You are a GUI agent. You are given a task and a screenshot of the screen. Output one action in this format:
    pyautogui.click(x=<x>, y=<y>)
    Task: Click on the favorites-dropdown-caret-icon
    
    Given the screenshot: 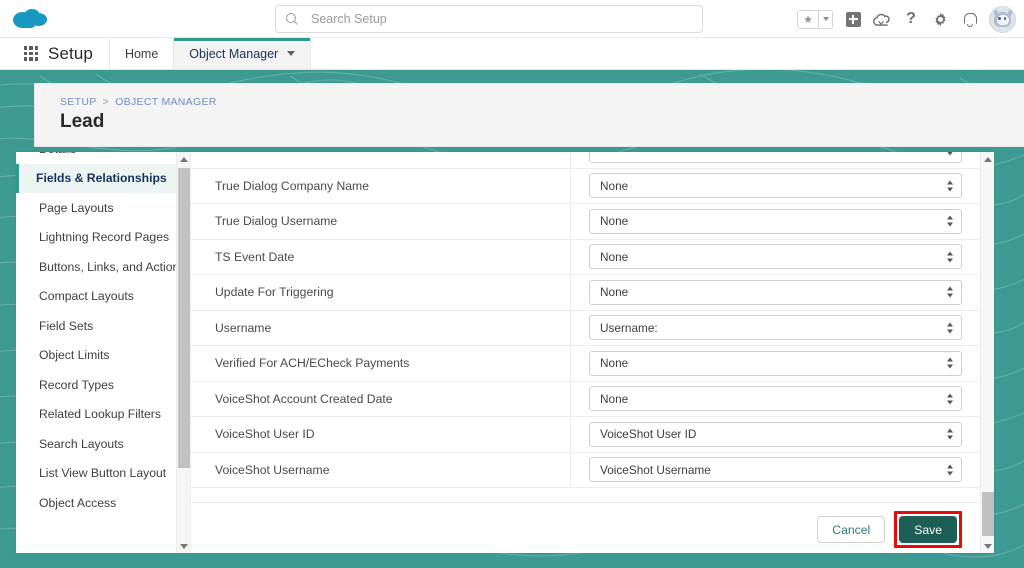 What is the action you would take?
    pyautogui.click(x=825, y=19)
    